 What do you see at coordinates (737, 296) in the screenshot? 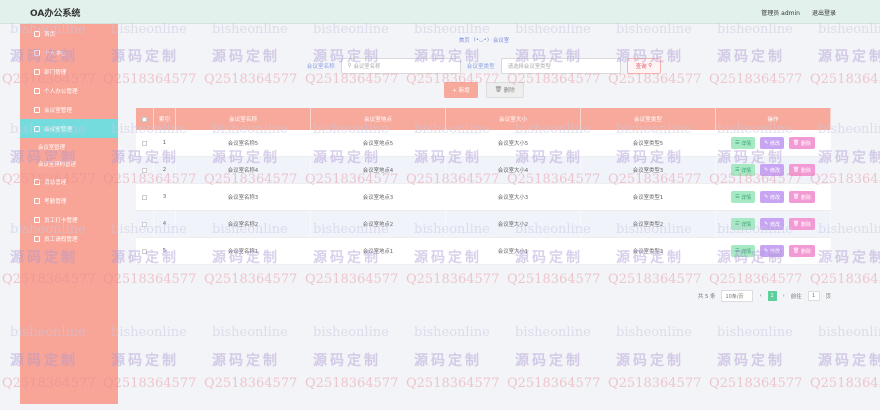
I see `page-size-select: 10条/页` at bounding box center [737, 296].